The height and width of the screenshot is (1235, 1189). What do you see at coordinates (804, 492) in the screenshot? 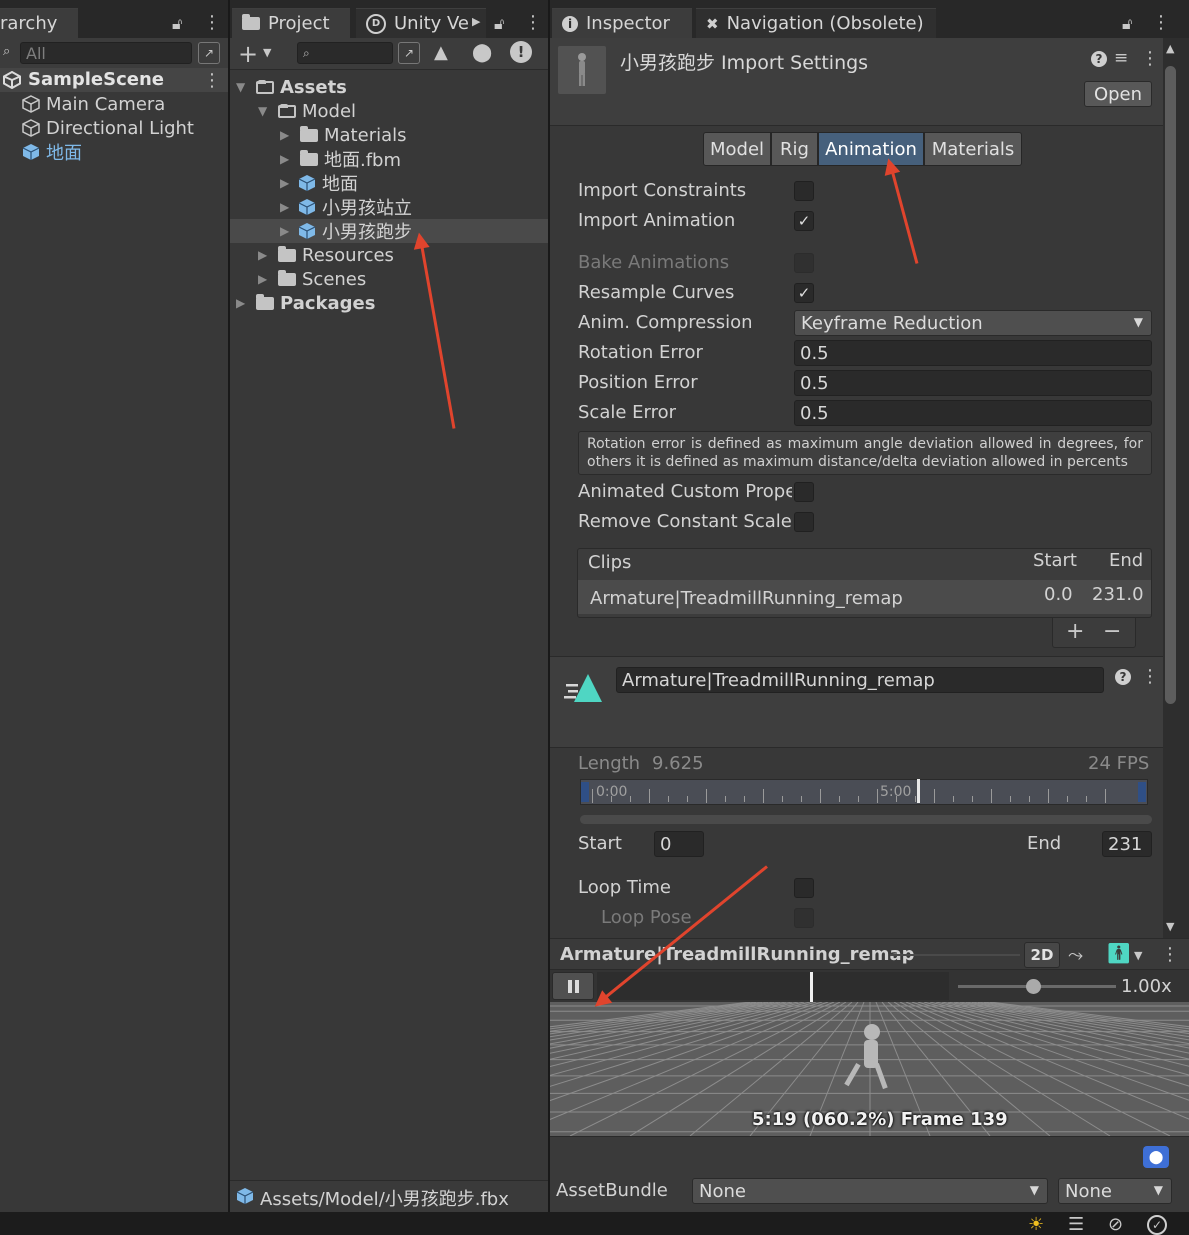
I see `animated-custom-checkbox` at bounding box center [804, 492].